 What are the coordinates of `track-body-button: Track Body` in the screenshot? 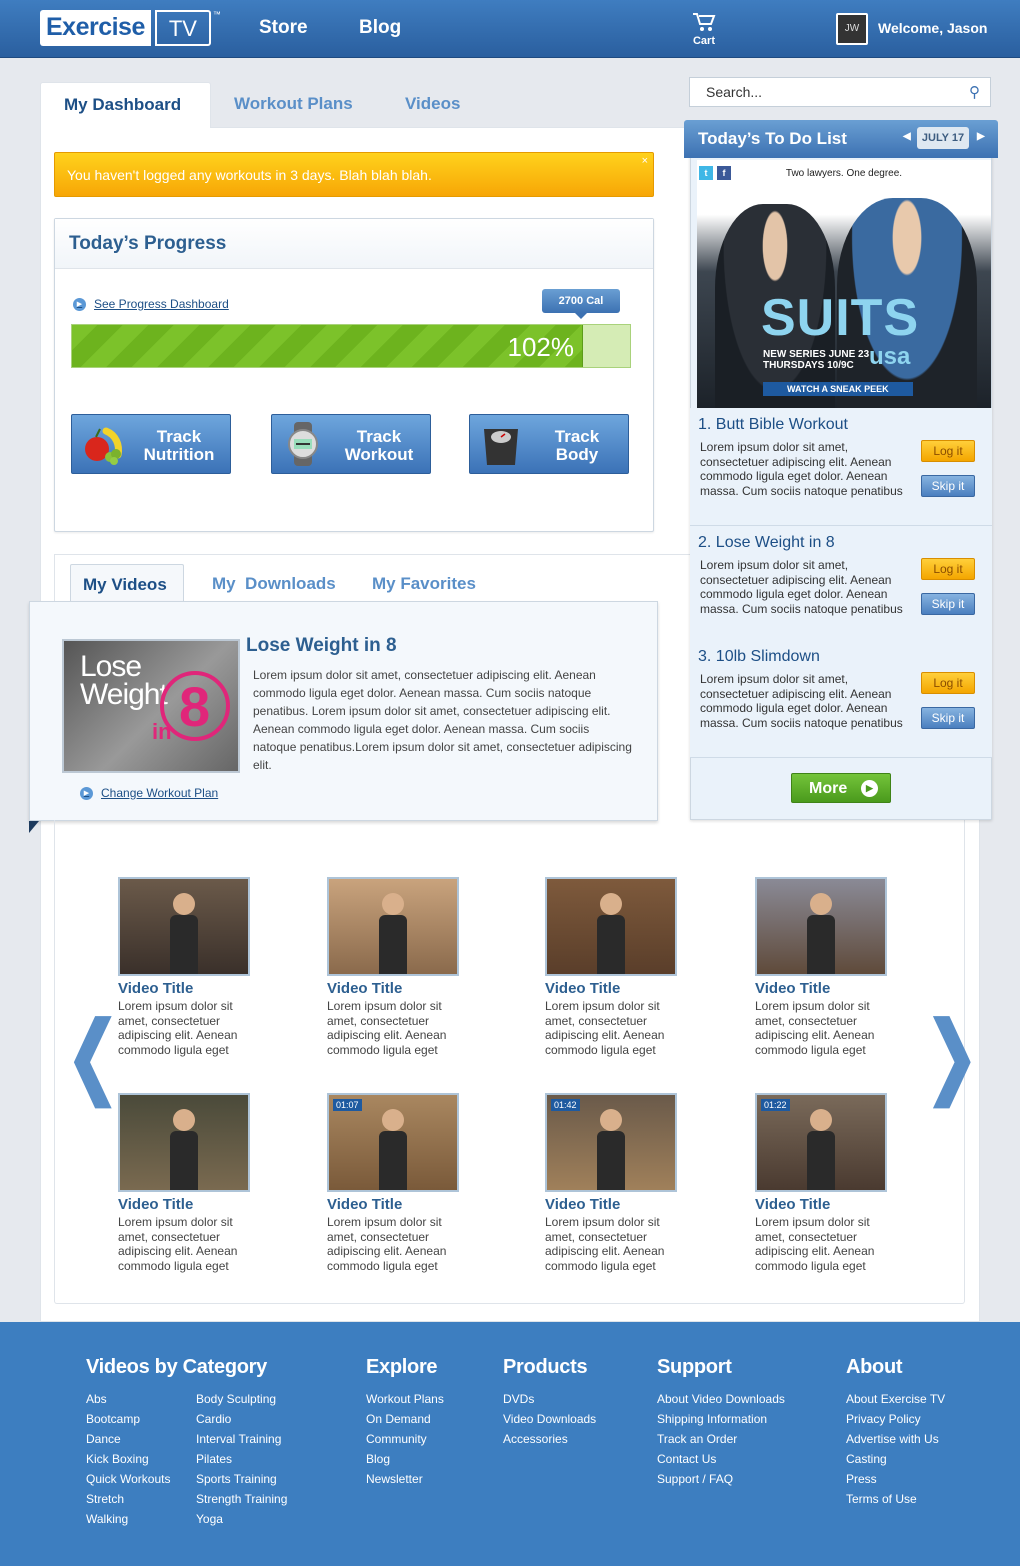 It's located at (549, 444).